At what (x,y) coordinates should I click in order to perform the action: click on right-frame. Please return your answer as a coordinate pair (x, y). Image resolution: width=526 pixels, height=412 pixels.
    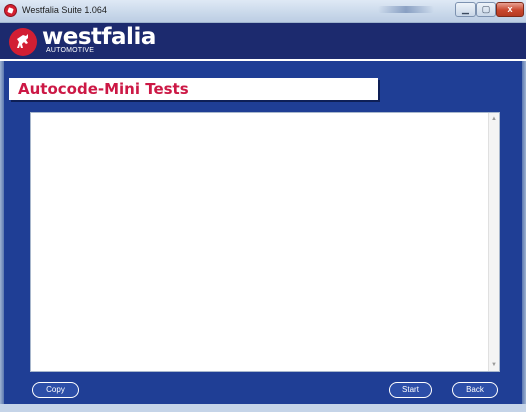
    Looking at the image, I should click on (524, 232).